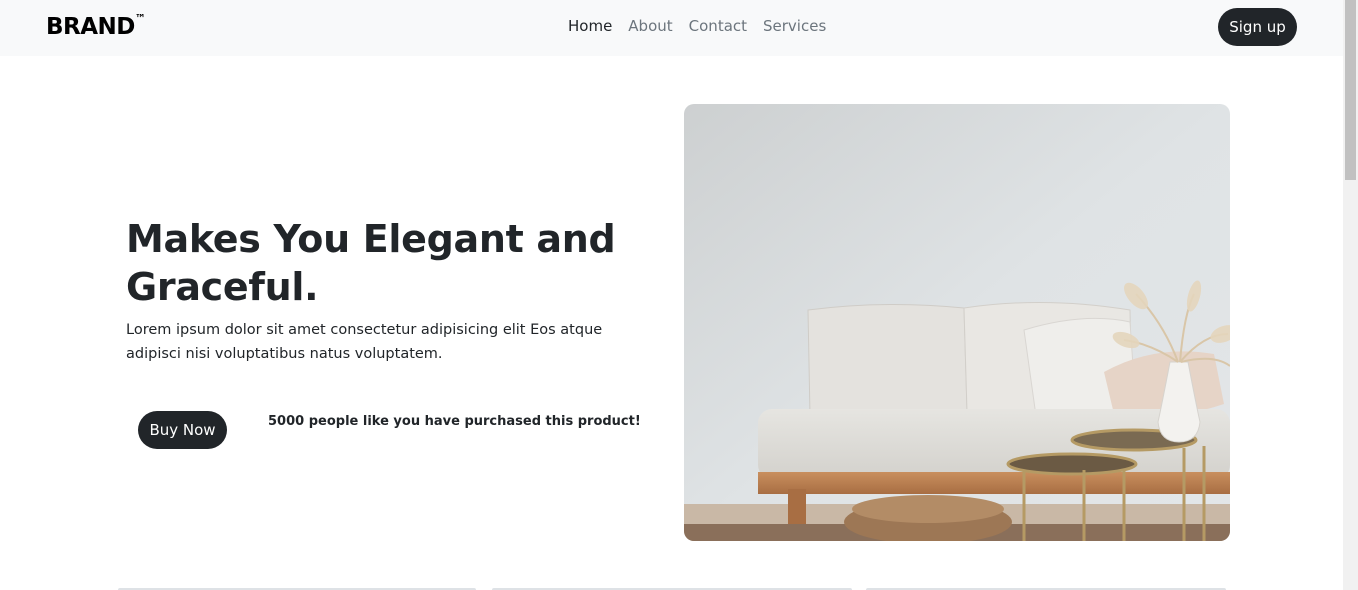 Image resolution: width=1358 pixels, height=590 pixels. I want to click on brand-logo: BRAND™, so click(96, 26).